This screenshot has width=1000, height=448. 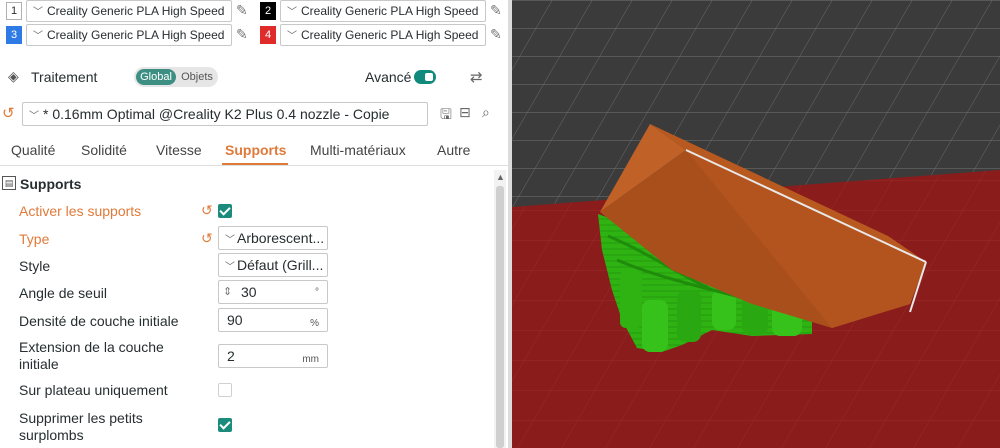 What do you see at coordinates (156, 77) in the screenshot?
I see `scope-global-button: Global` at bounding box center [156, 77].